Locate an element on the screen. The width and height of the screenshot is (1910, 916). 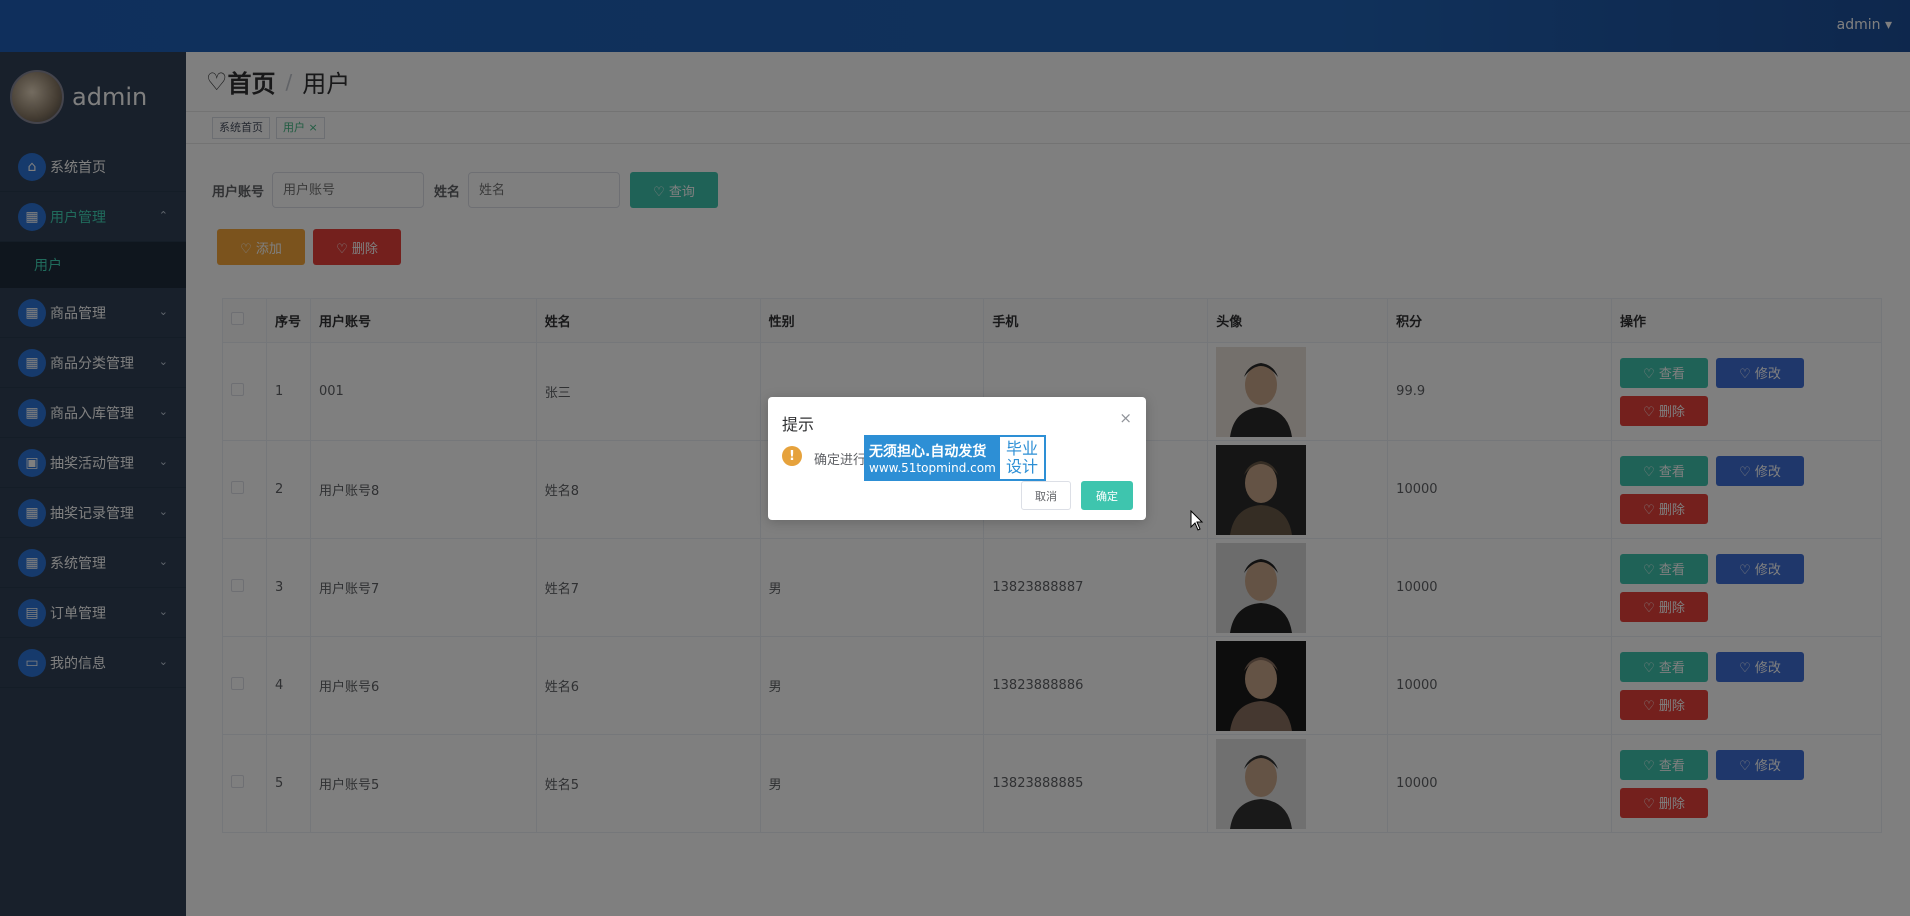
cancel-button: 取消 is located at coordinates (1046, 495).